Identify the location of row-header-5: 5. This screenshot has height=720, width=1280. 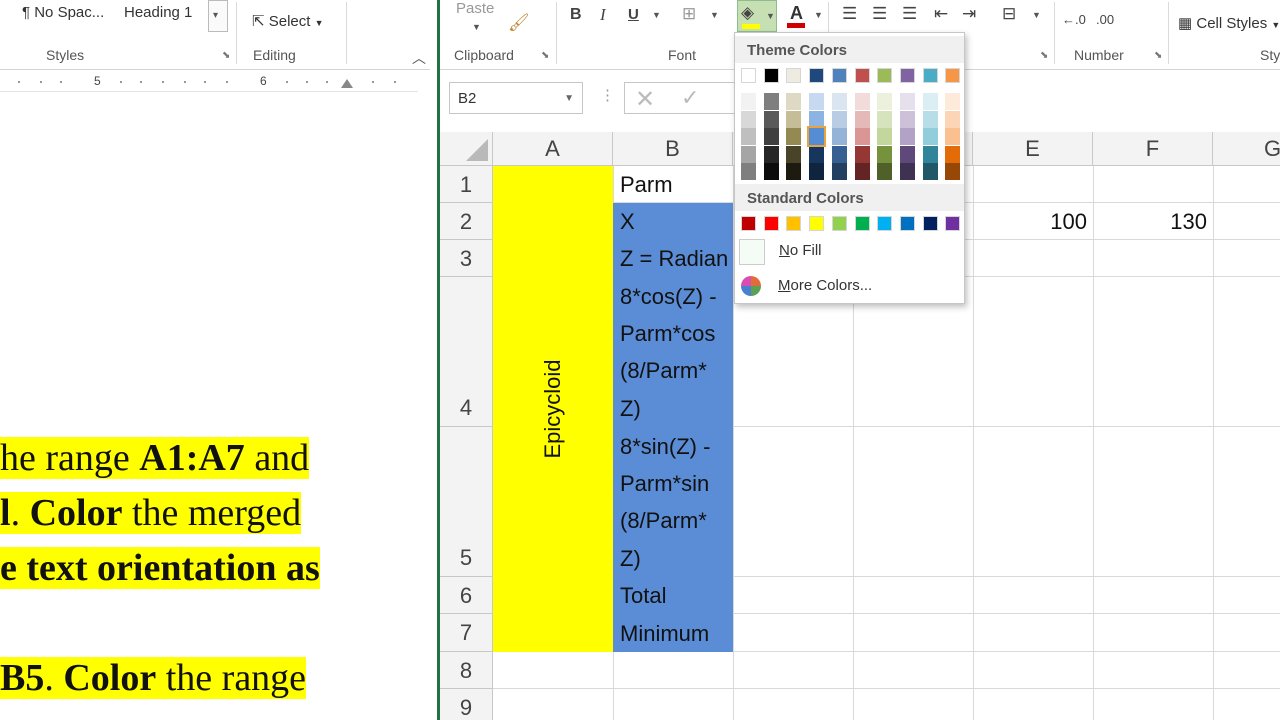
(466, 502).